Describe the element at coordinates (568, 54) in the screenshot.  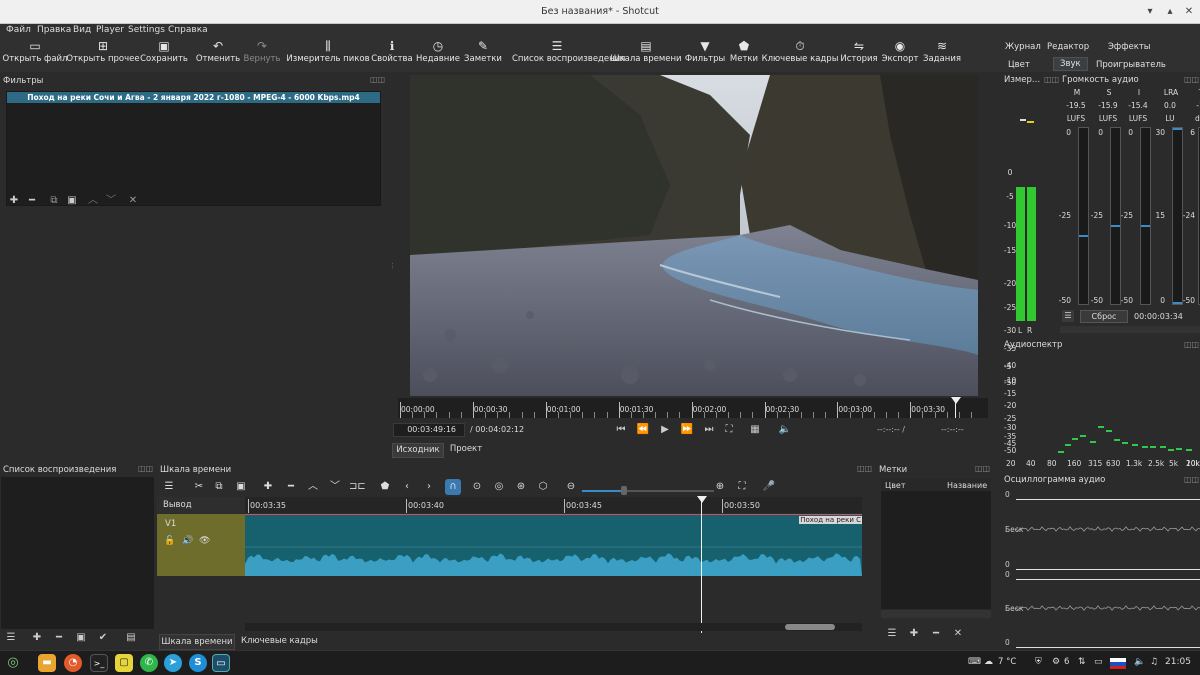
I see `toolbar-button-9: ☰ Список воспроизведения` at that location.